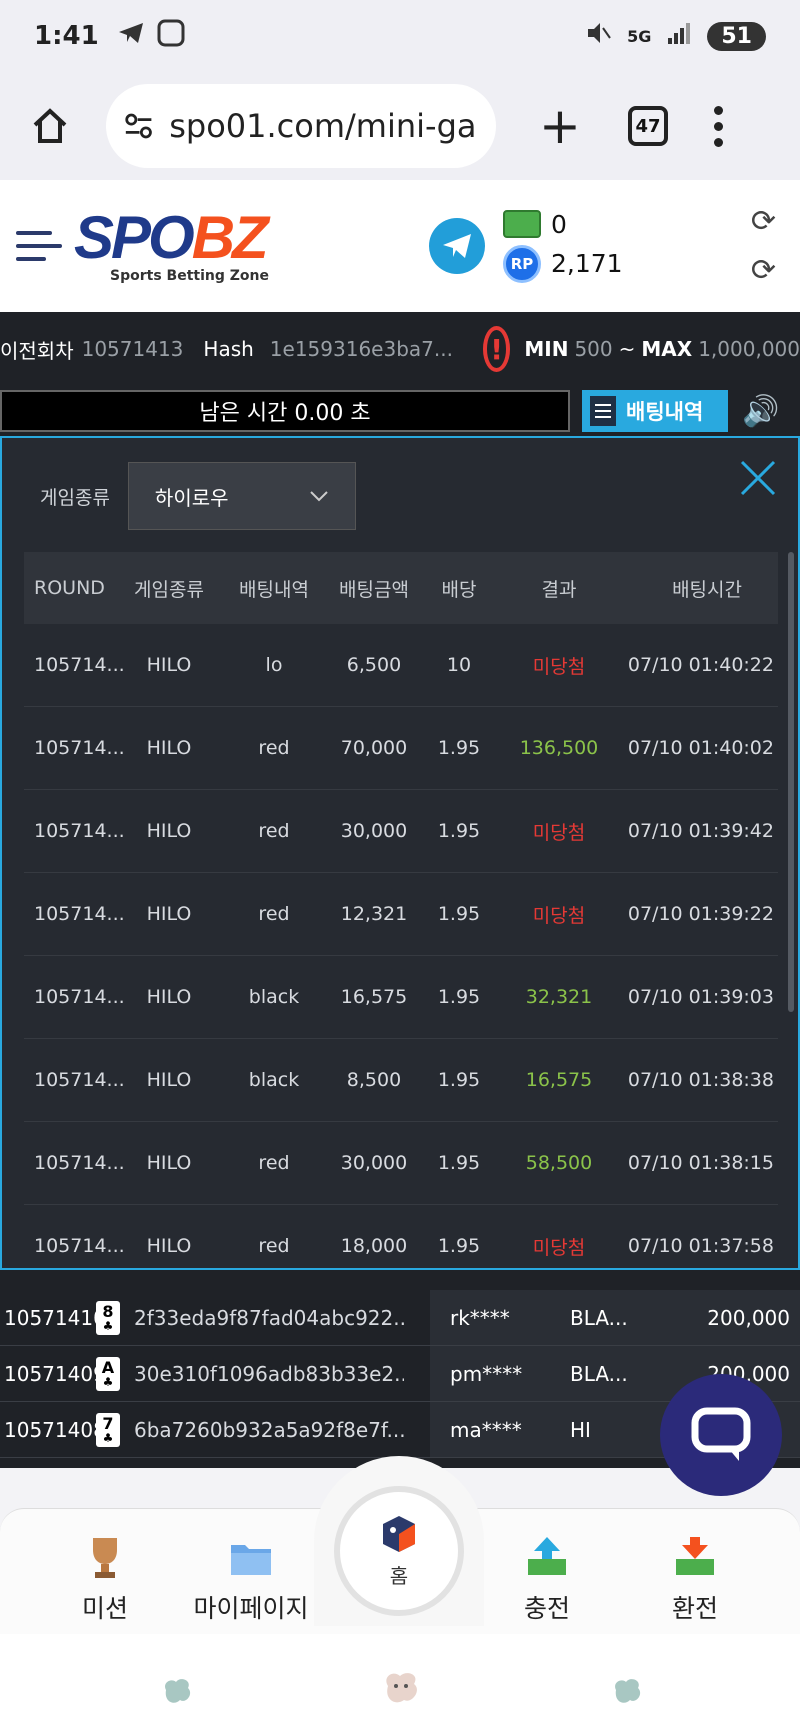  I want to click on withdraw-money-icon, so click(695, 1557).